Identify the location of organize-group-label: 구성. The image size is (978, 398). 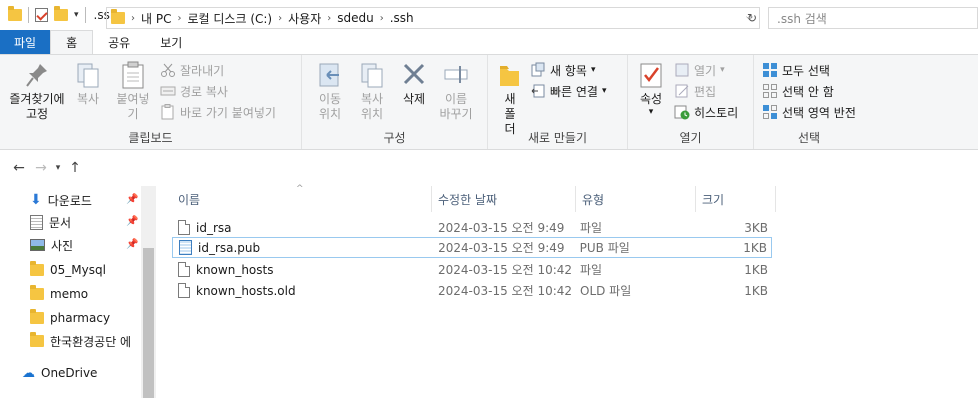
(394, 138).